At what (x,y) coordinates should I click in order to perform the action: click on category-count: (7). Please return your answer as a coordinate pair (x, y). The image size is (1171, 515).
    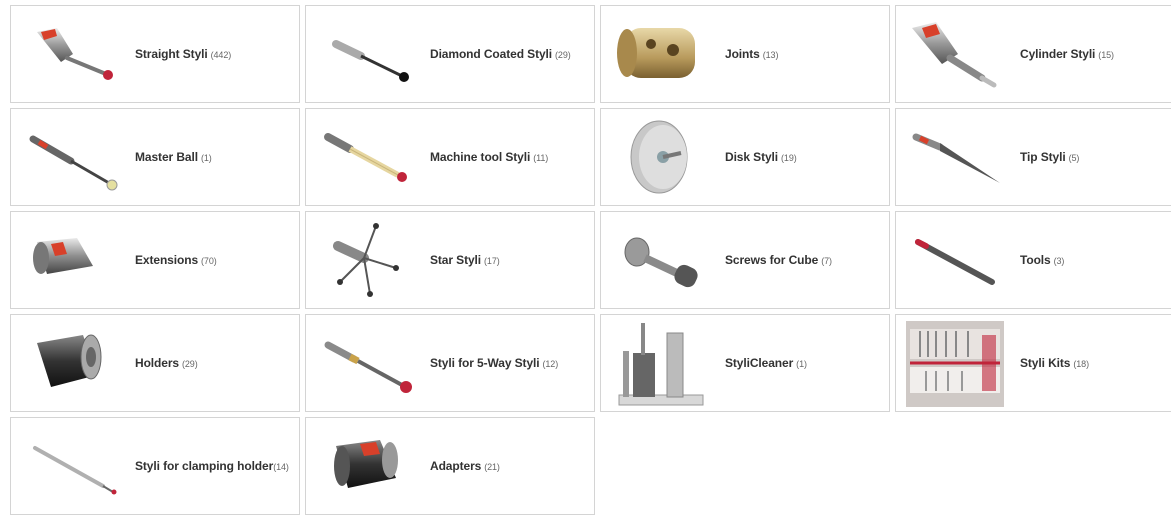
    Looking at the image, I should click on (826, 261).